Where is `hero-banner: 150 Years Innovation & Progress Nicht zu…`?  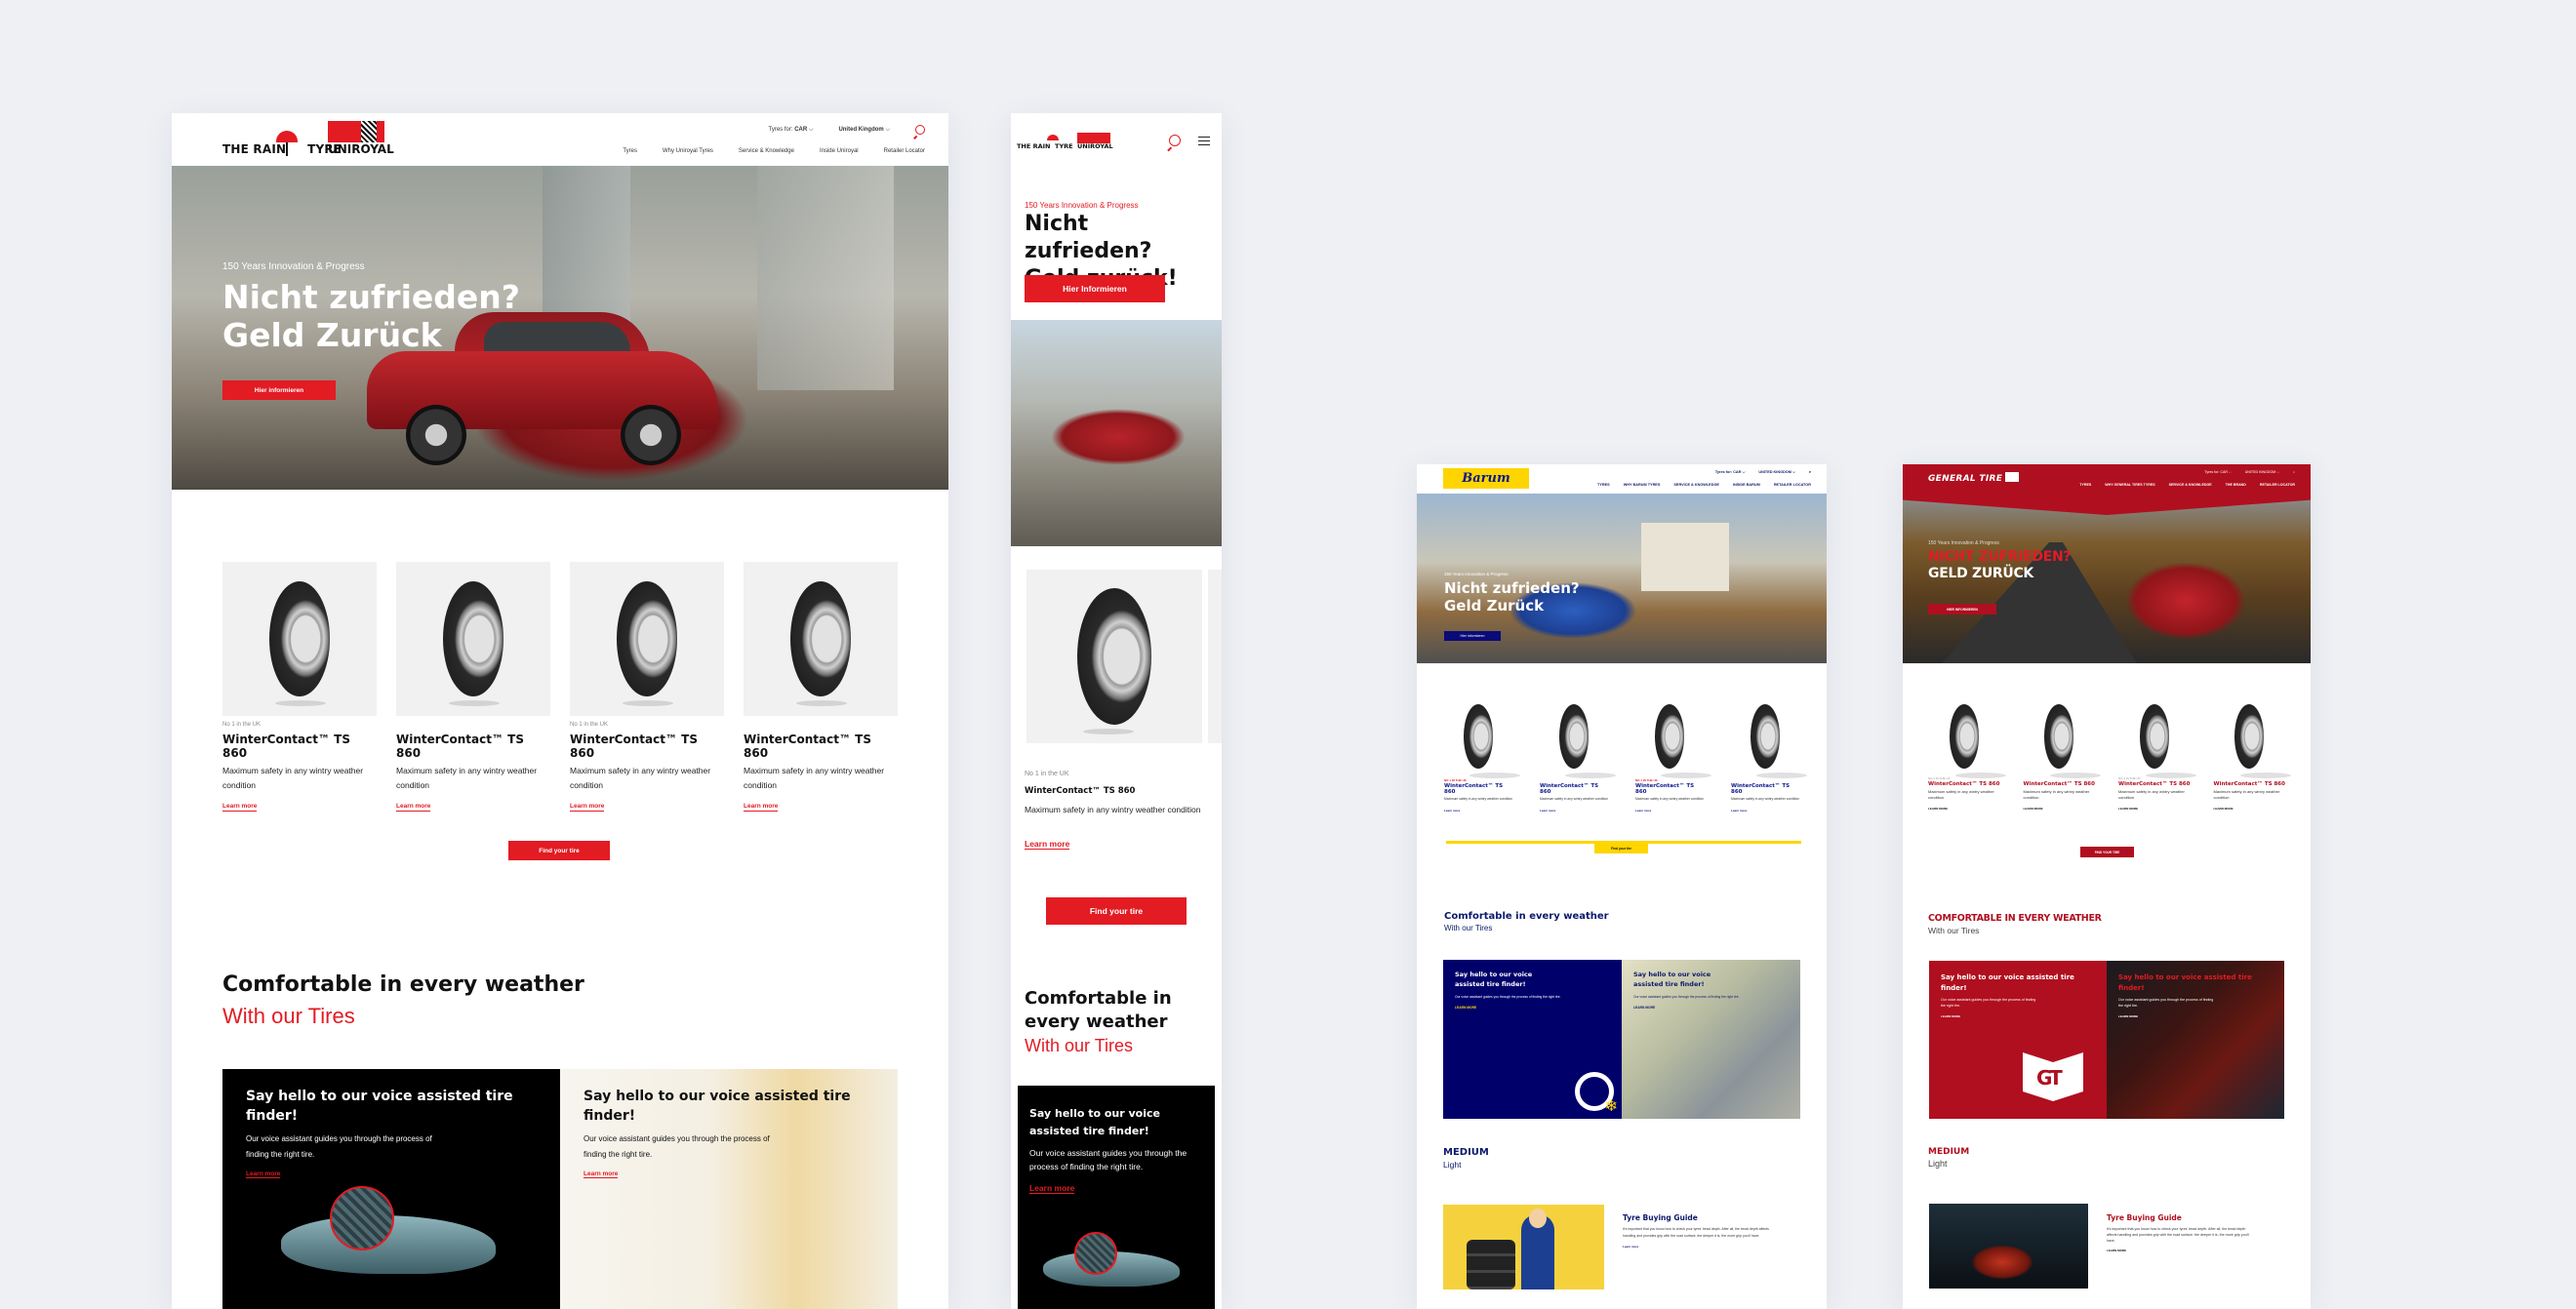
hero-banner: 150 Years Innovation & Progress Nicht zu… is located at coordinates (560, 328).